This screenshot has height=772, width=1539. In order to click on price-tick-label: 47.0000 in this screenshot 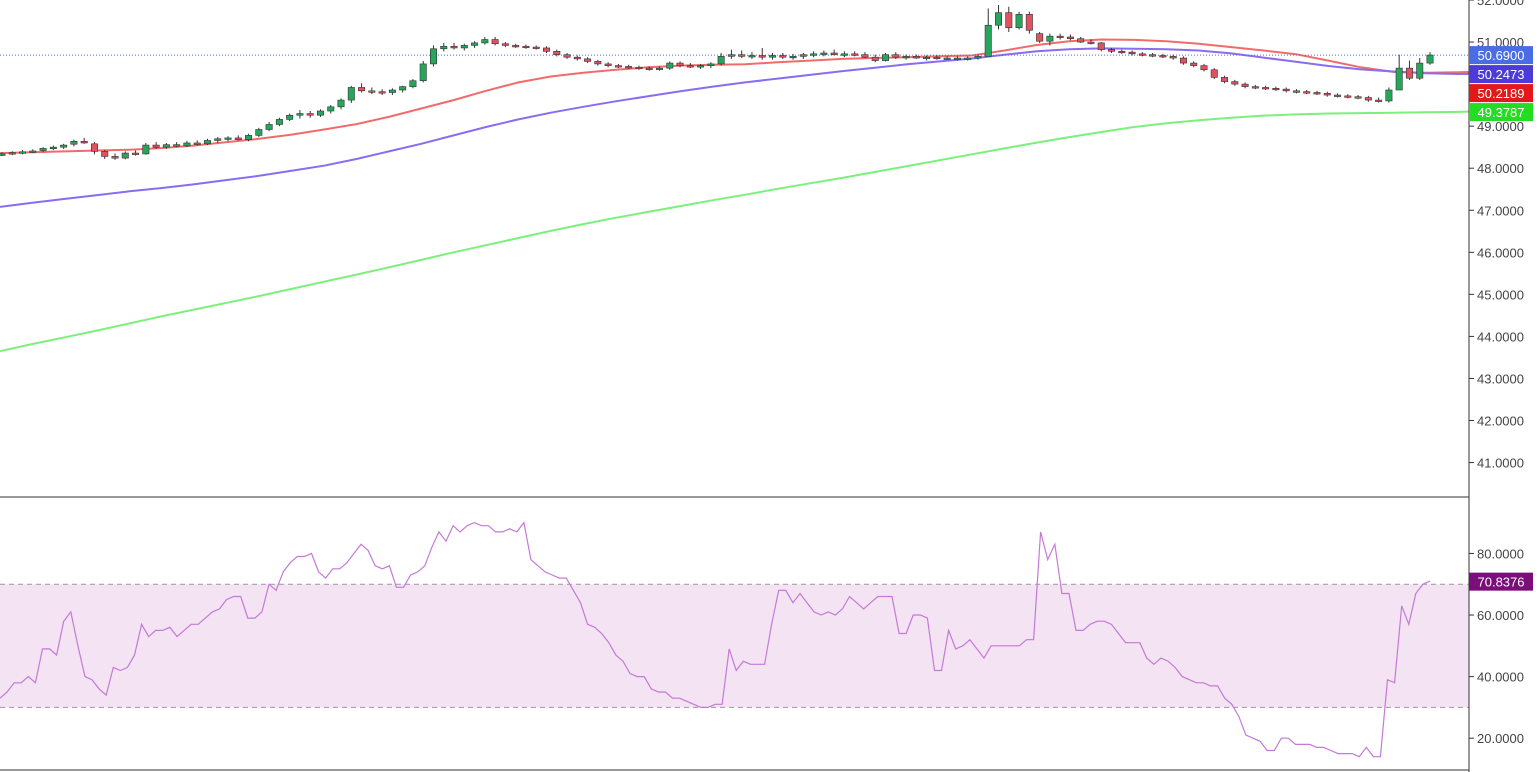, I will do `click(1500, 210)`.